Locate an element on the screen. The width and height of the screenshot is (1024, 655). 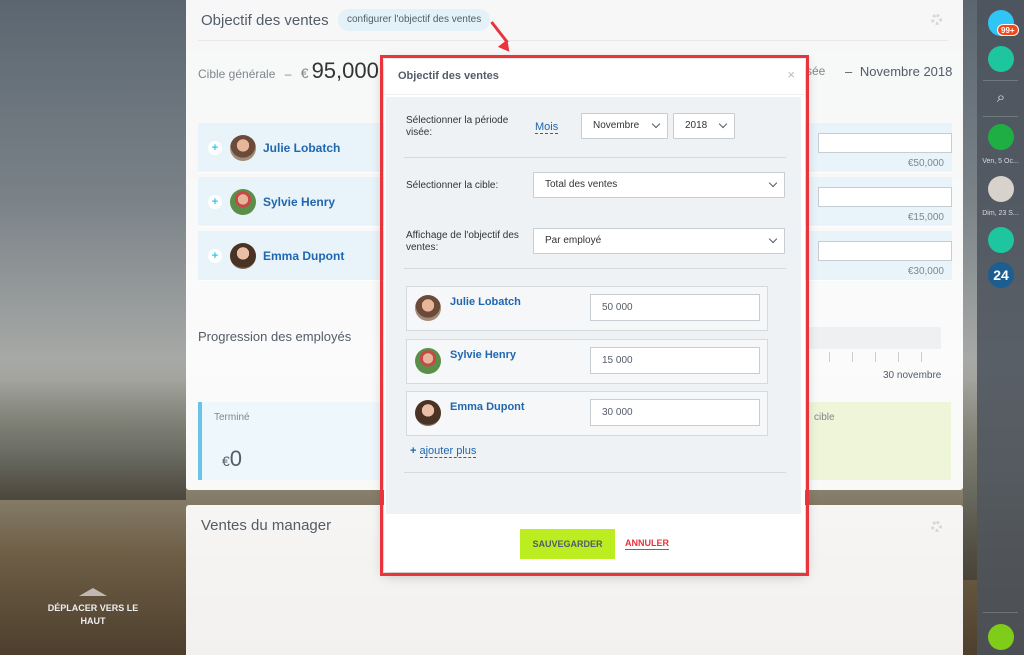
phone-icon is located at coordinates (1001, 637).